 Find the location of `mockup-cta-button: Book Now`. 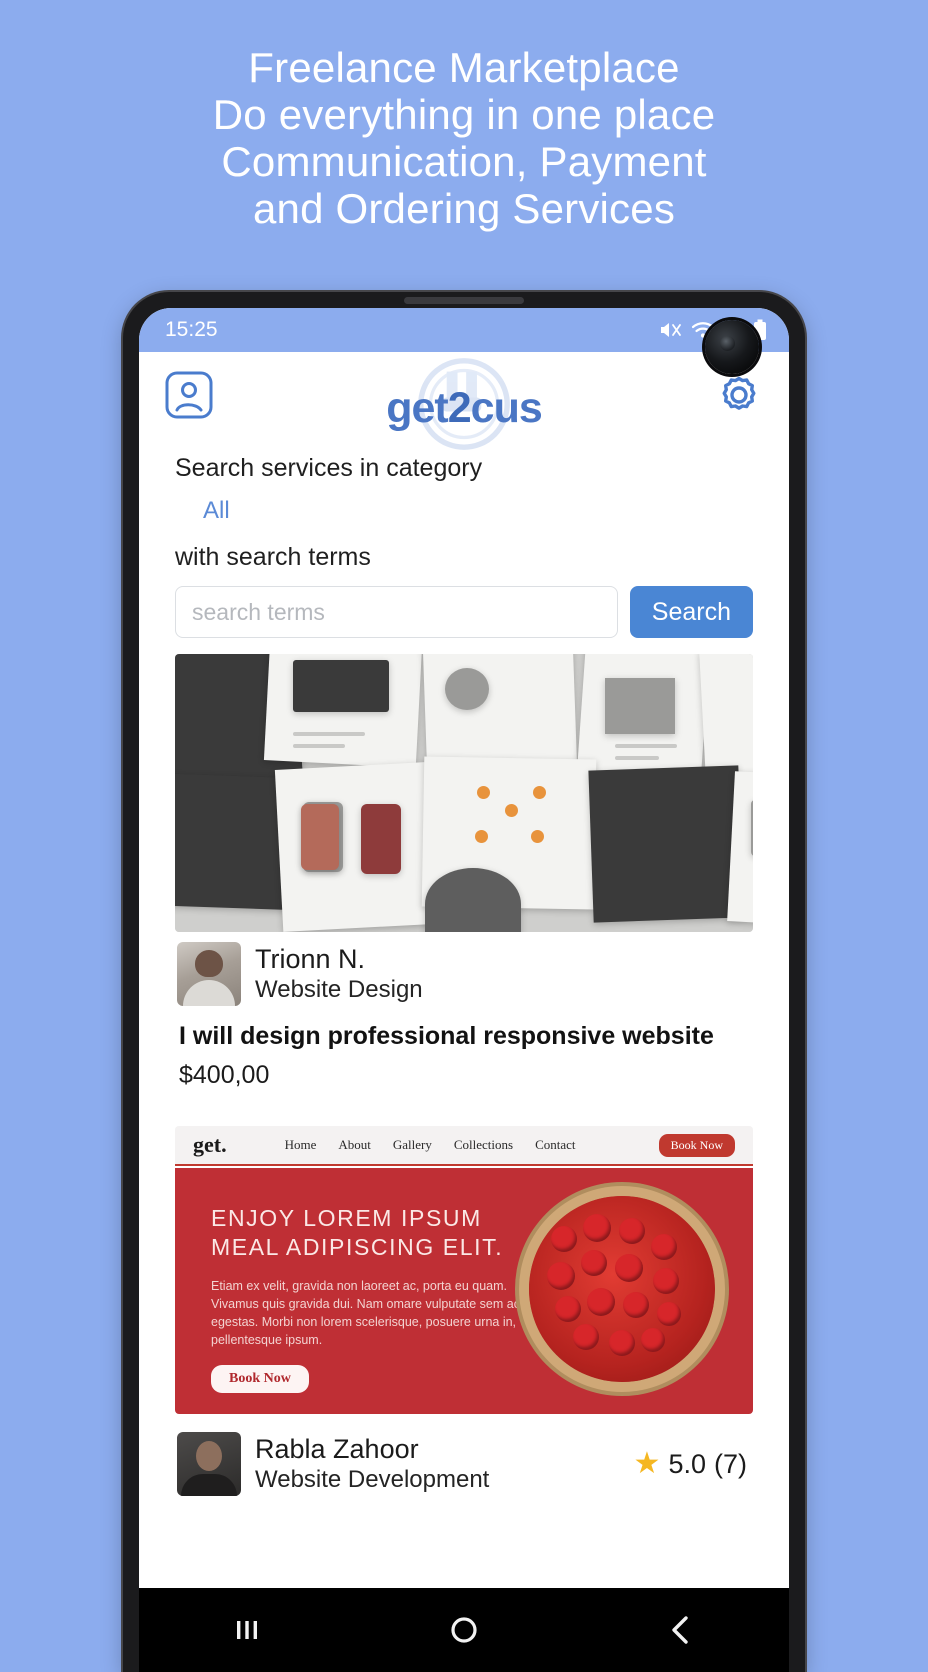

mockup-cta-button: Book Now is located at coordinates (260, 1379).